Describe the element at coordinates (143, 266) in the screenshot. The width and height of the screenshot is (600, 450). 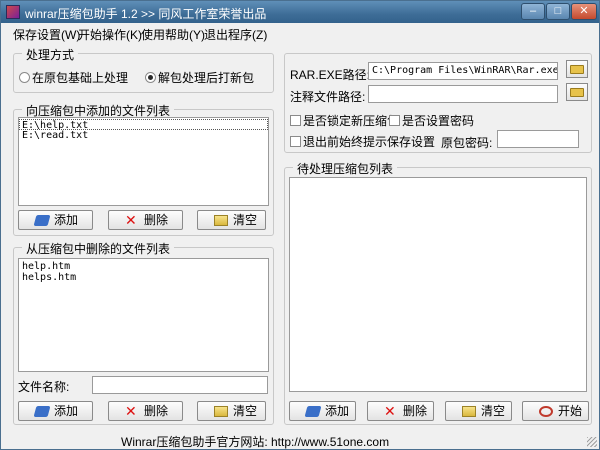
I see `list-item: help.htm` at that location.